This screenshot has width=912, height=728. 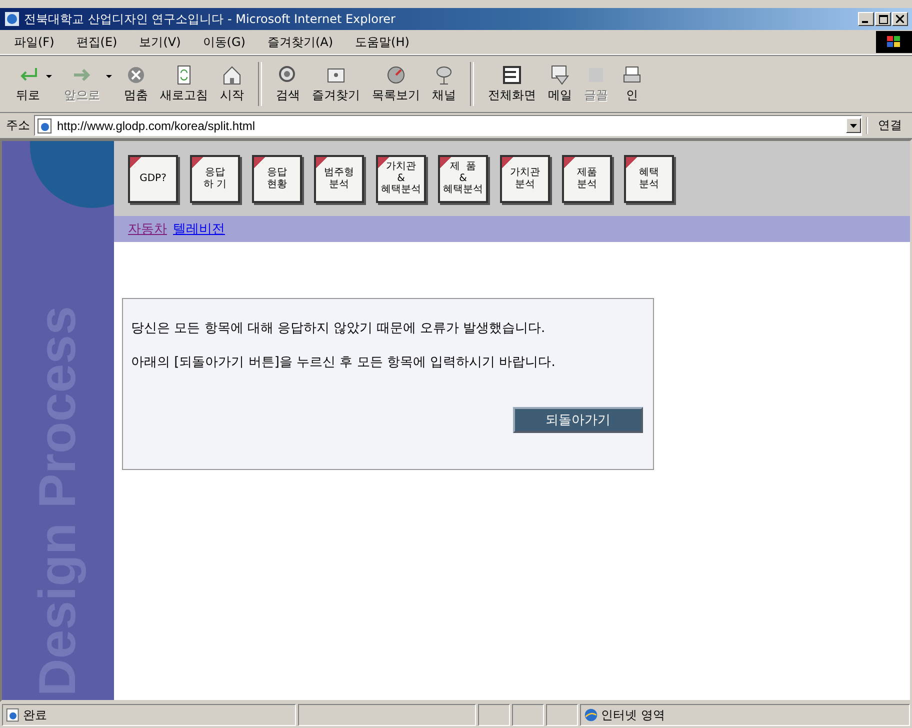 What do you see at coordinates (199, 229) in the screenshot?
I see `category-link: 텔레비전` at bounding box center [199, 229].